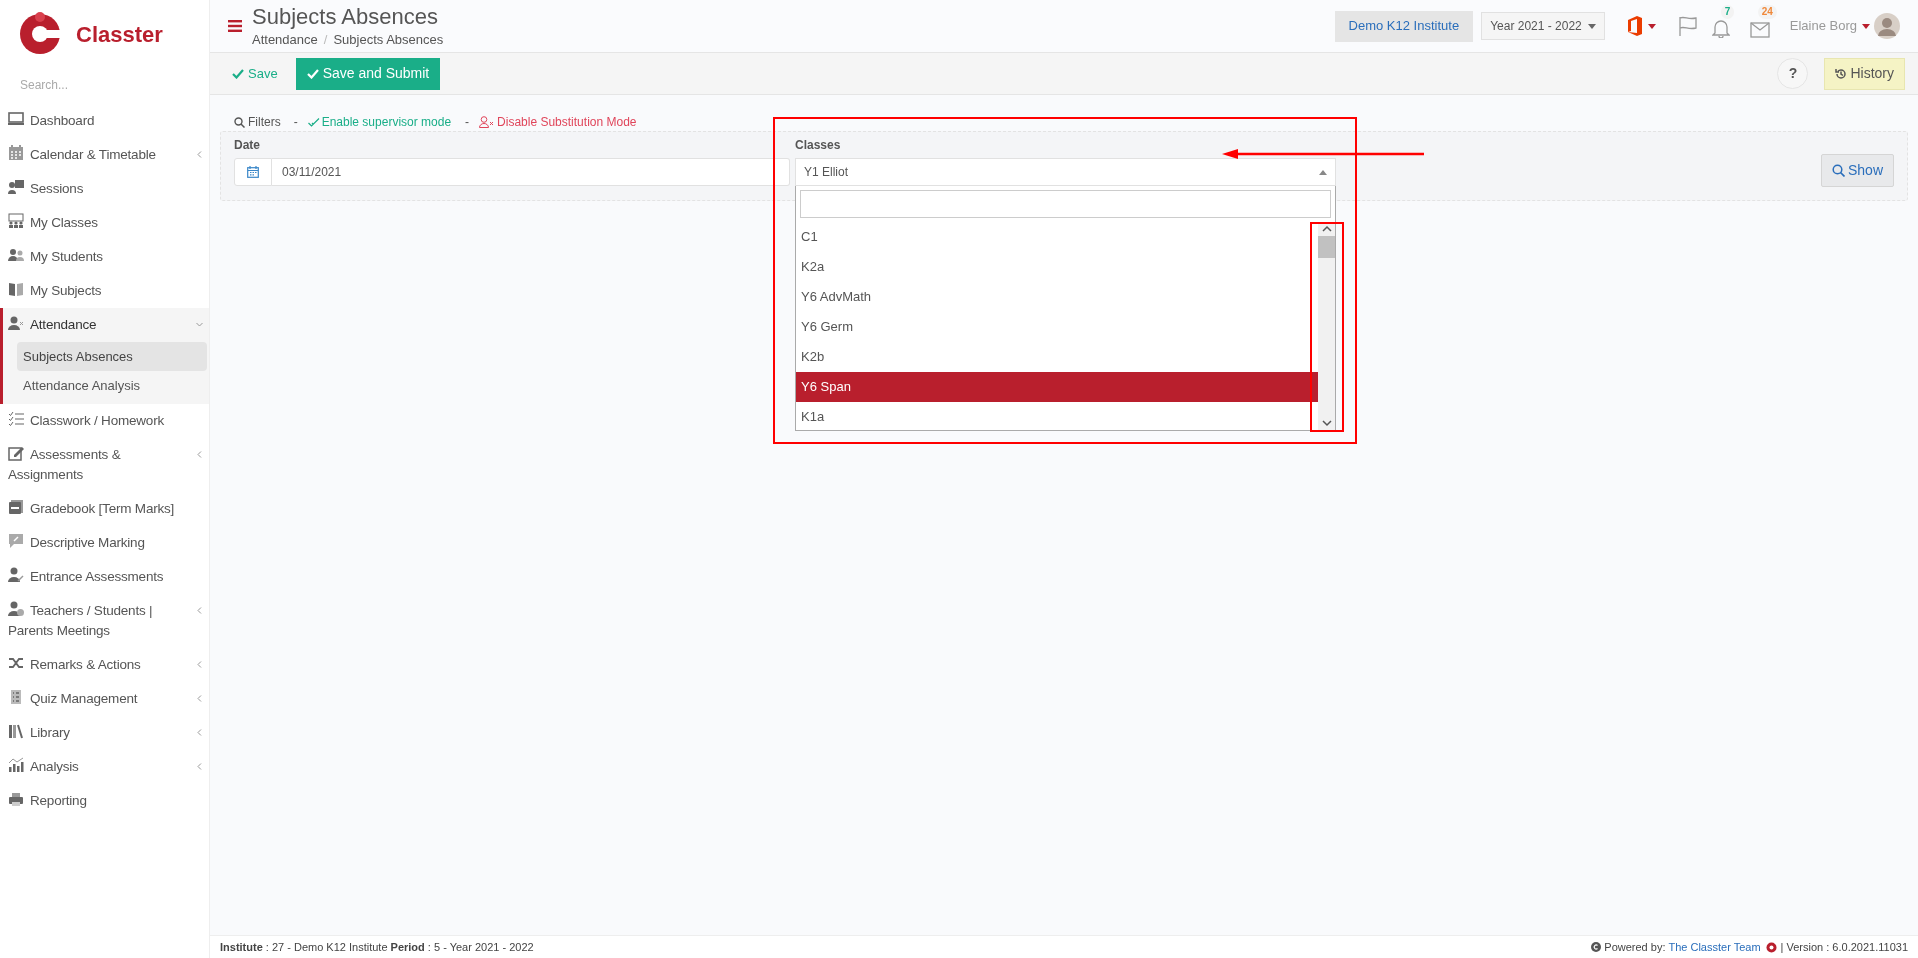 The width and height of the screenshot is (1918, 958). What do you see at coordinates (106, 509) in the screenshot?
I see `sidebar-item: Gradebook [Term Marks]` at bounding box center [106, 509].